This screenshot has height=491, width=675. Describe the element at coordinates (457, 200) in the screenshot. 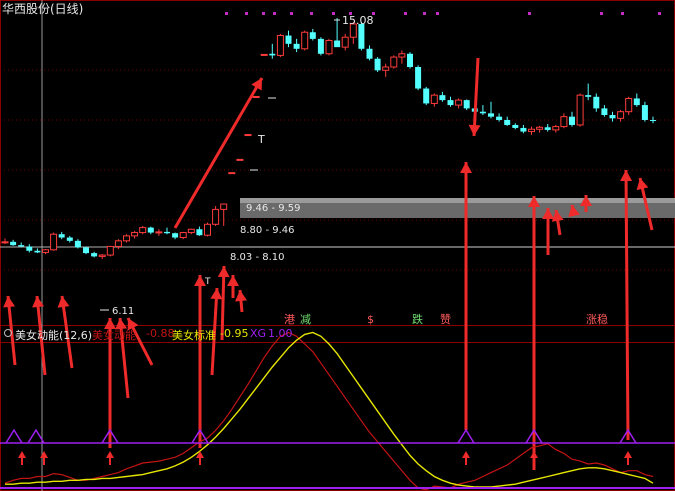

I see `gap-zone-1-edge` at that location.